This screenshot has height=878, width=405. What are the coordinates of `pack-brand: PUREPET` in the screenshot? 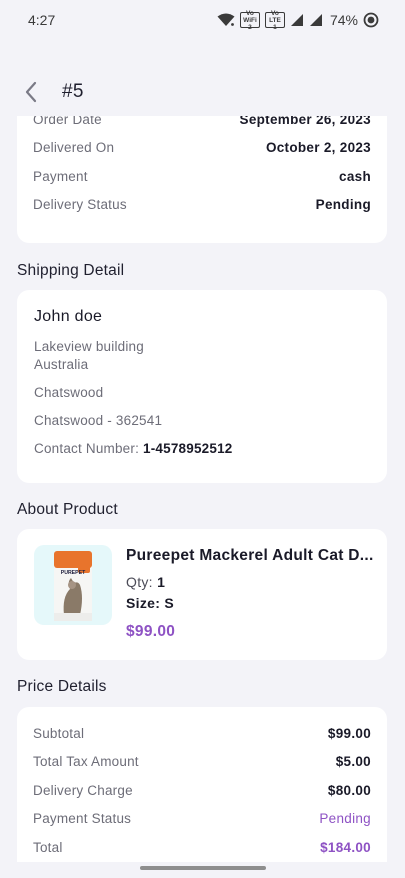 It's located at (73, 573).